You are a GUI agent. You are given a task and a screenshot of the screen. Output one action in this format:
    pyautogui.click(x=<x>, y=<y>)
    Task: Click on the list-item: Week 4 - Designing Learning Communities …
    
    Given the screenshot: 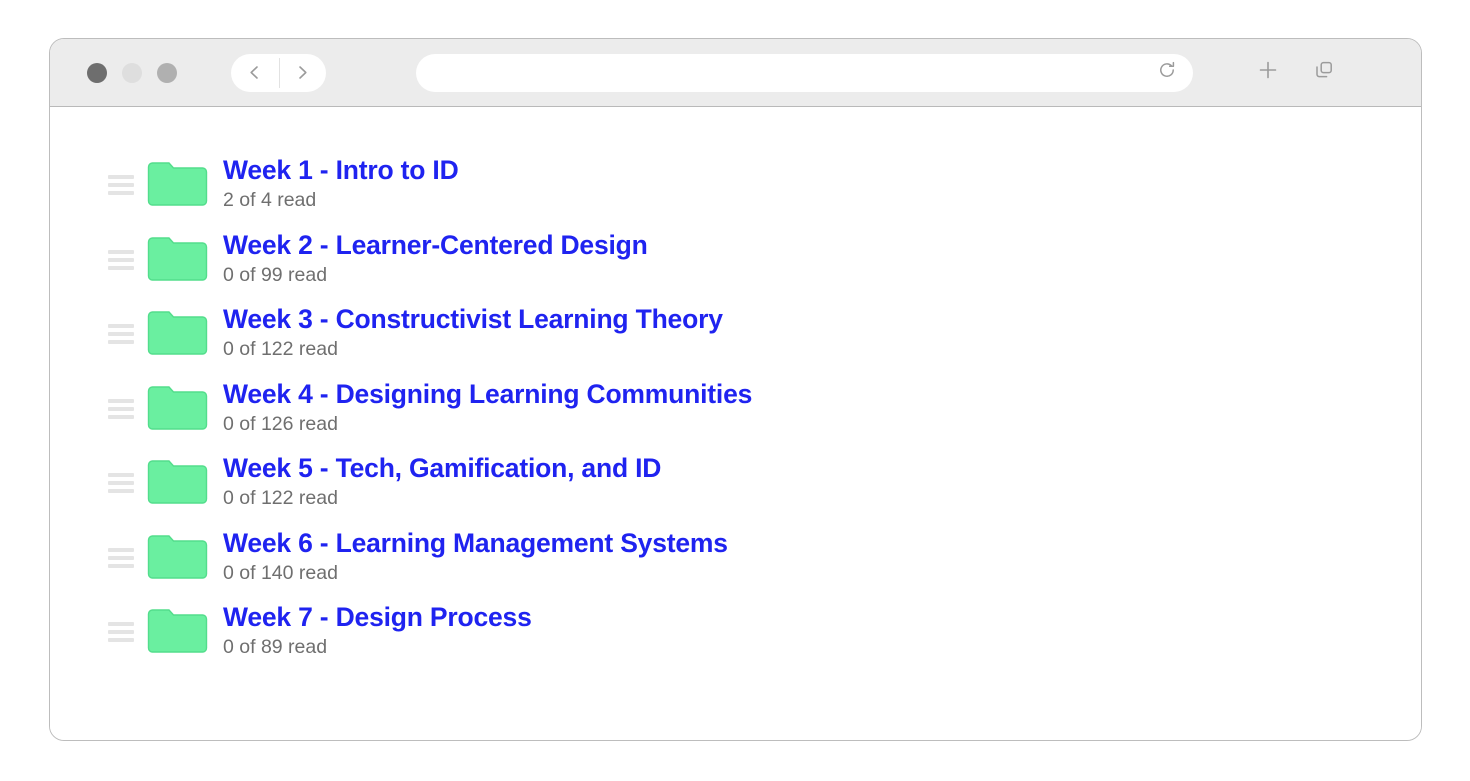 What is the action you would take?
    pyautogui.click(x=735, y=414)
    